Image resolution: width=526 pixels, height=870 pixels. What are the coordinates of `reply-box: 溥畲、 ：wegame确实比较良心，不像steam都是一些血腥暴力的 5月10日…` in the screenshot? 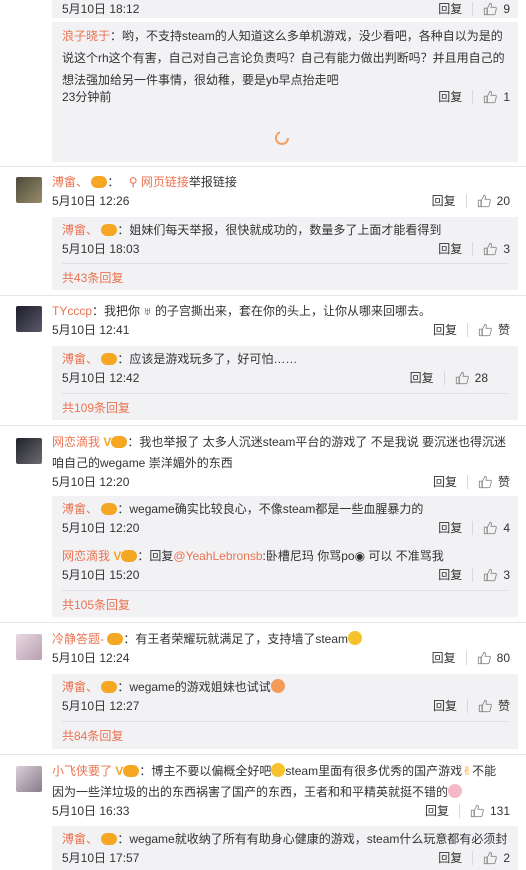 It's located at (285, 556).